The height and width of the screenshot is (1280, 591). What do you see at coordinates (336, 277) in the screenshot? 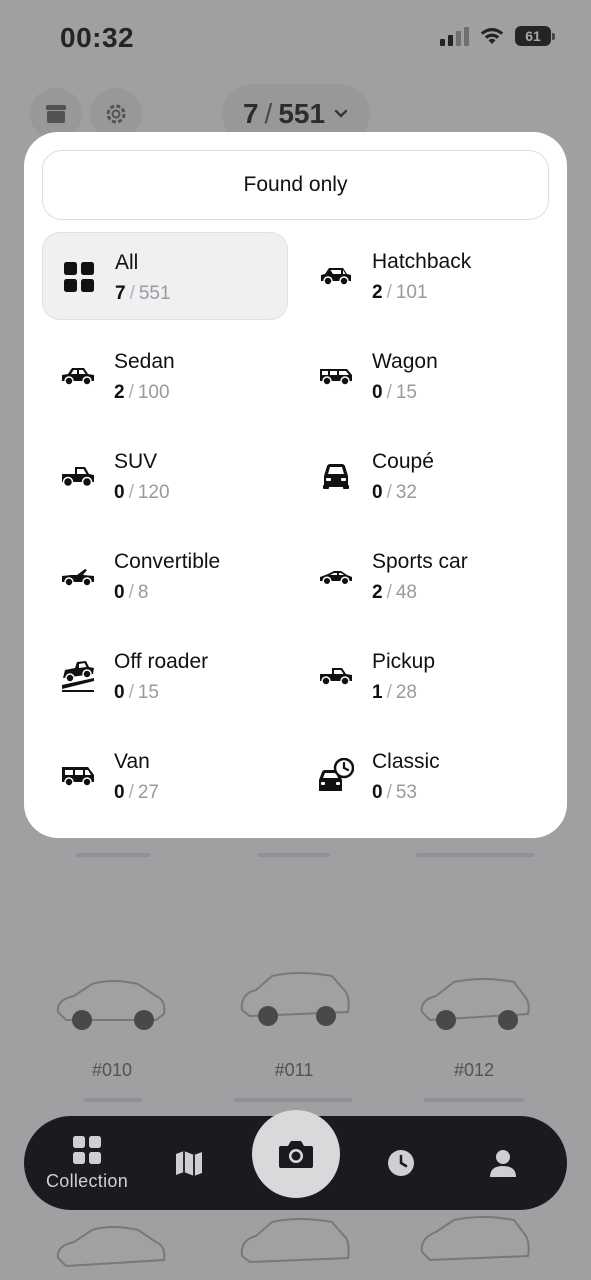
I see `hatchback-icon` at bounding box center [336, 277].